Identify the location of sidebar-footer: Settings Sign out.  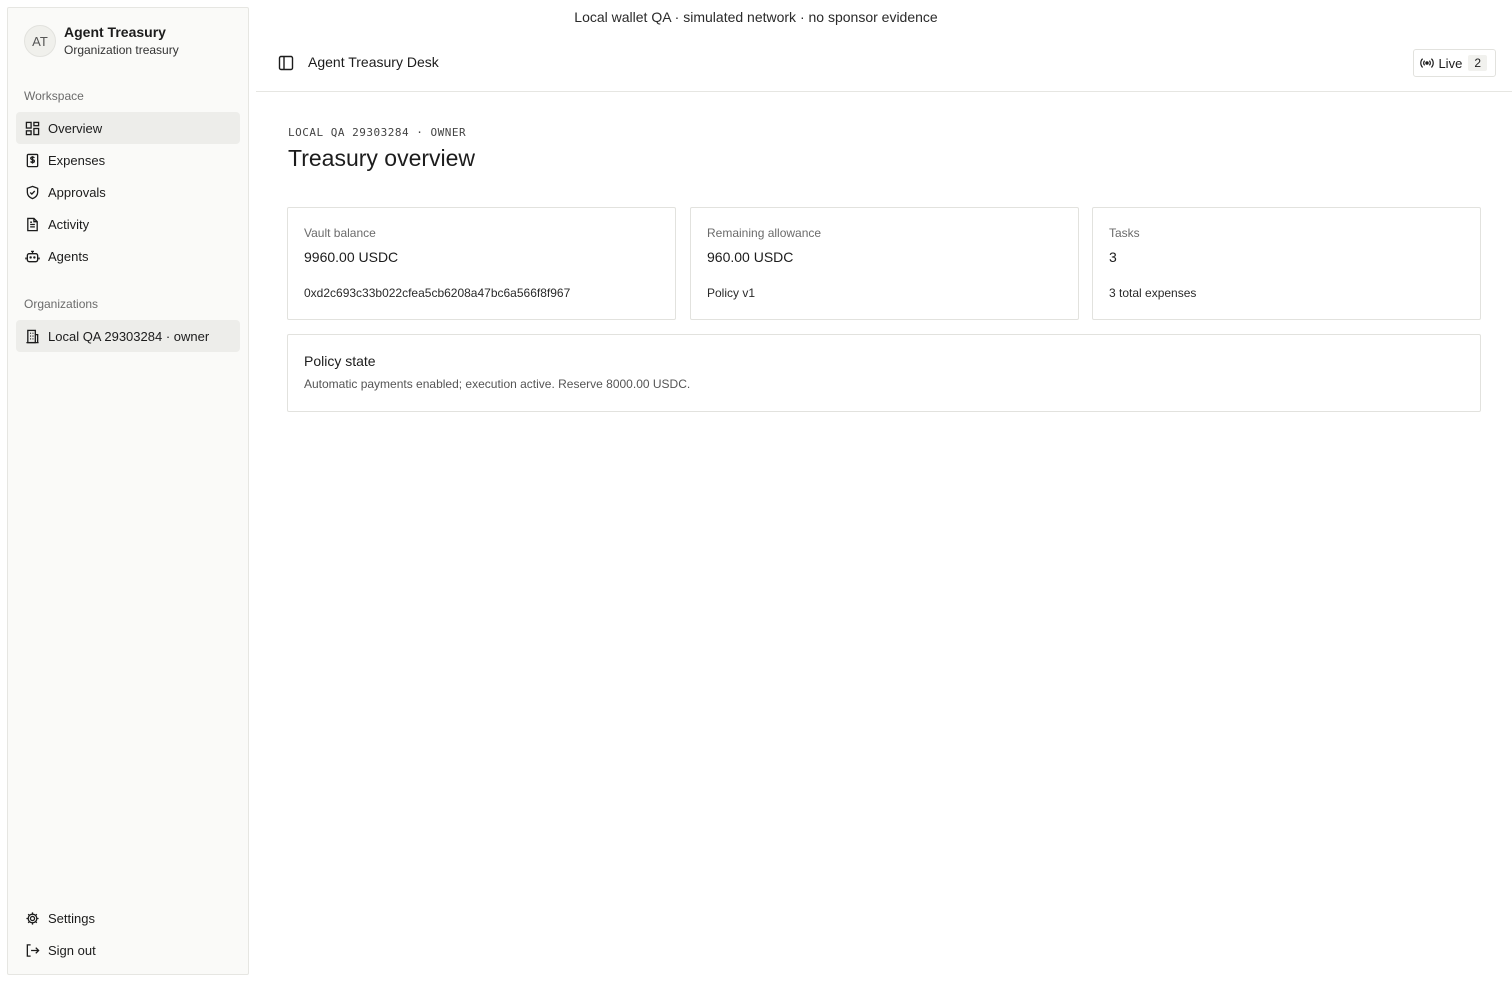
(128, 934).